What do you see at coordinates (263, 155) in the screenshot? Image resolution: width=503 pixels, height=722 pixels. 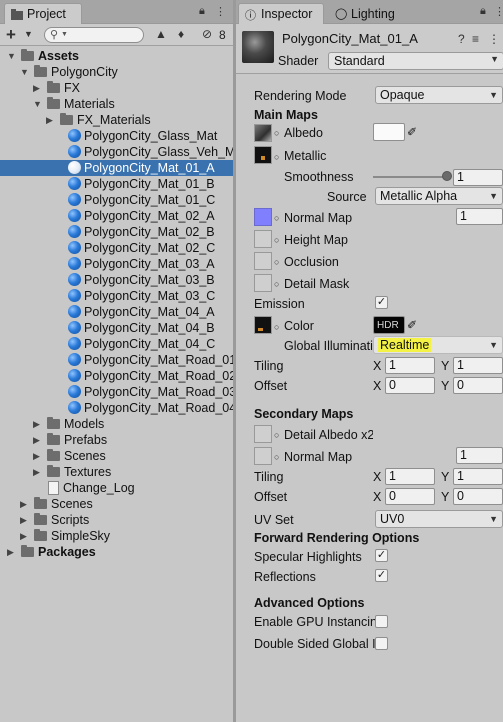 I see `metallic-texture-slot` at bounding box center [263, 155].